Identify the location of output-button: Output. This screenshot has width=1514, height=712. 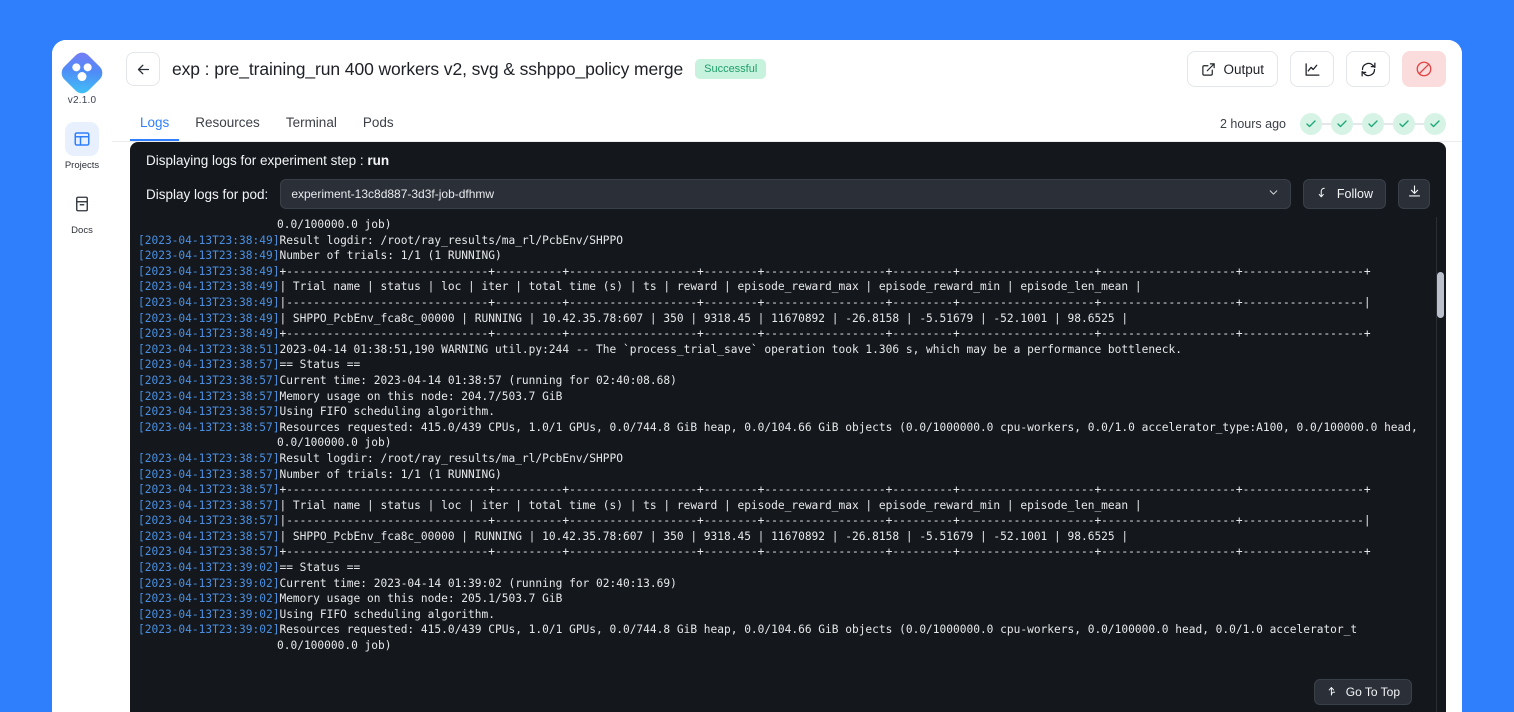
(1232, 69).